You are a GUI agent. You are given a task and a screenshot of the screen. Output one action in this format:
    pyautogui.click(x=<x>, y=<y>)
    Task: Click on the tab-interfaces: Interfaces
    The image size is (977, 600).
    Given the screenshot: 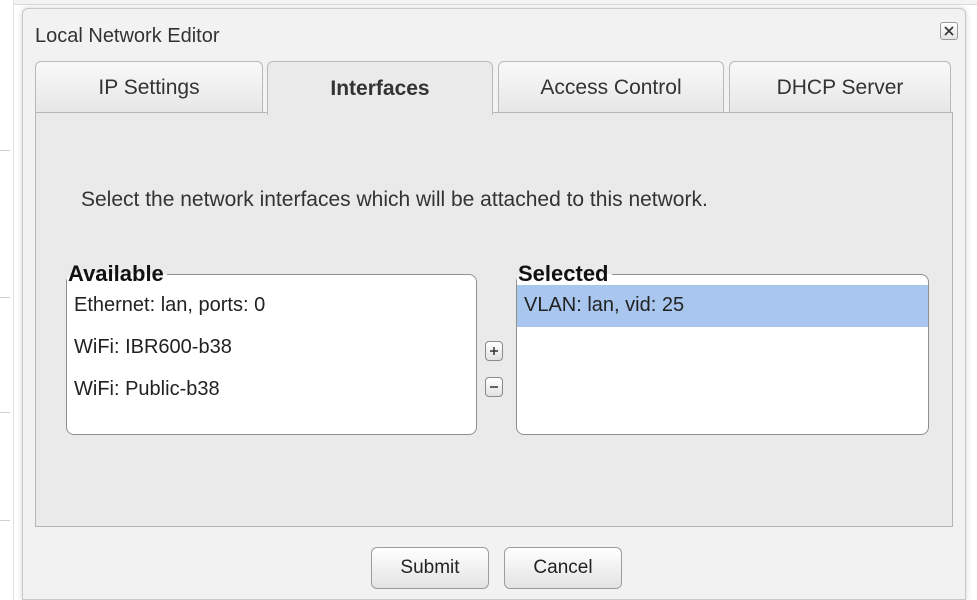 What is the action you would take?
    pyautogui.click(x=380, y=88)
    